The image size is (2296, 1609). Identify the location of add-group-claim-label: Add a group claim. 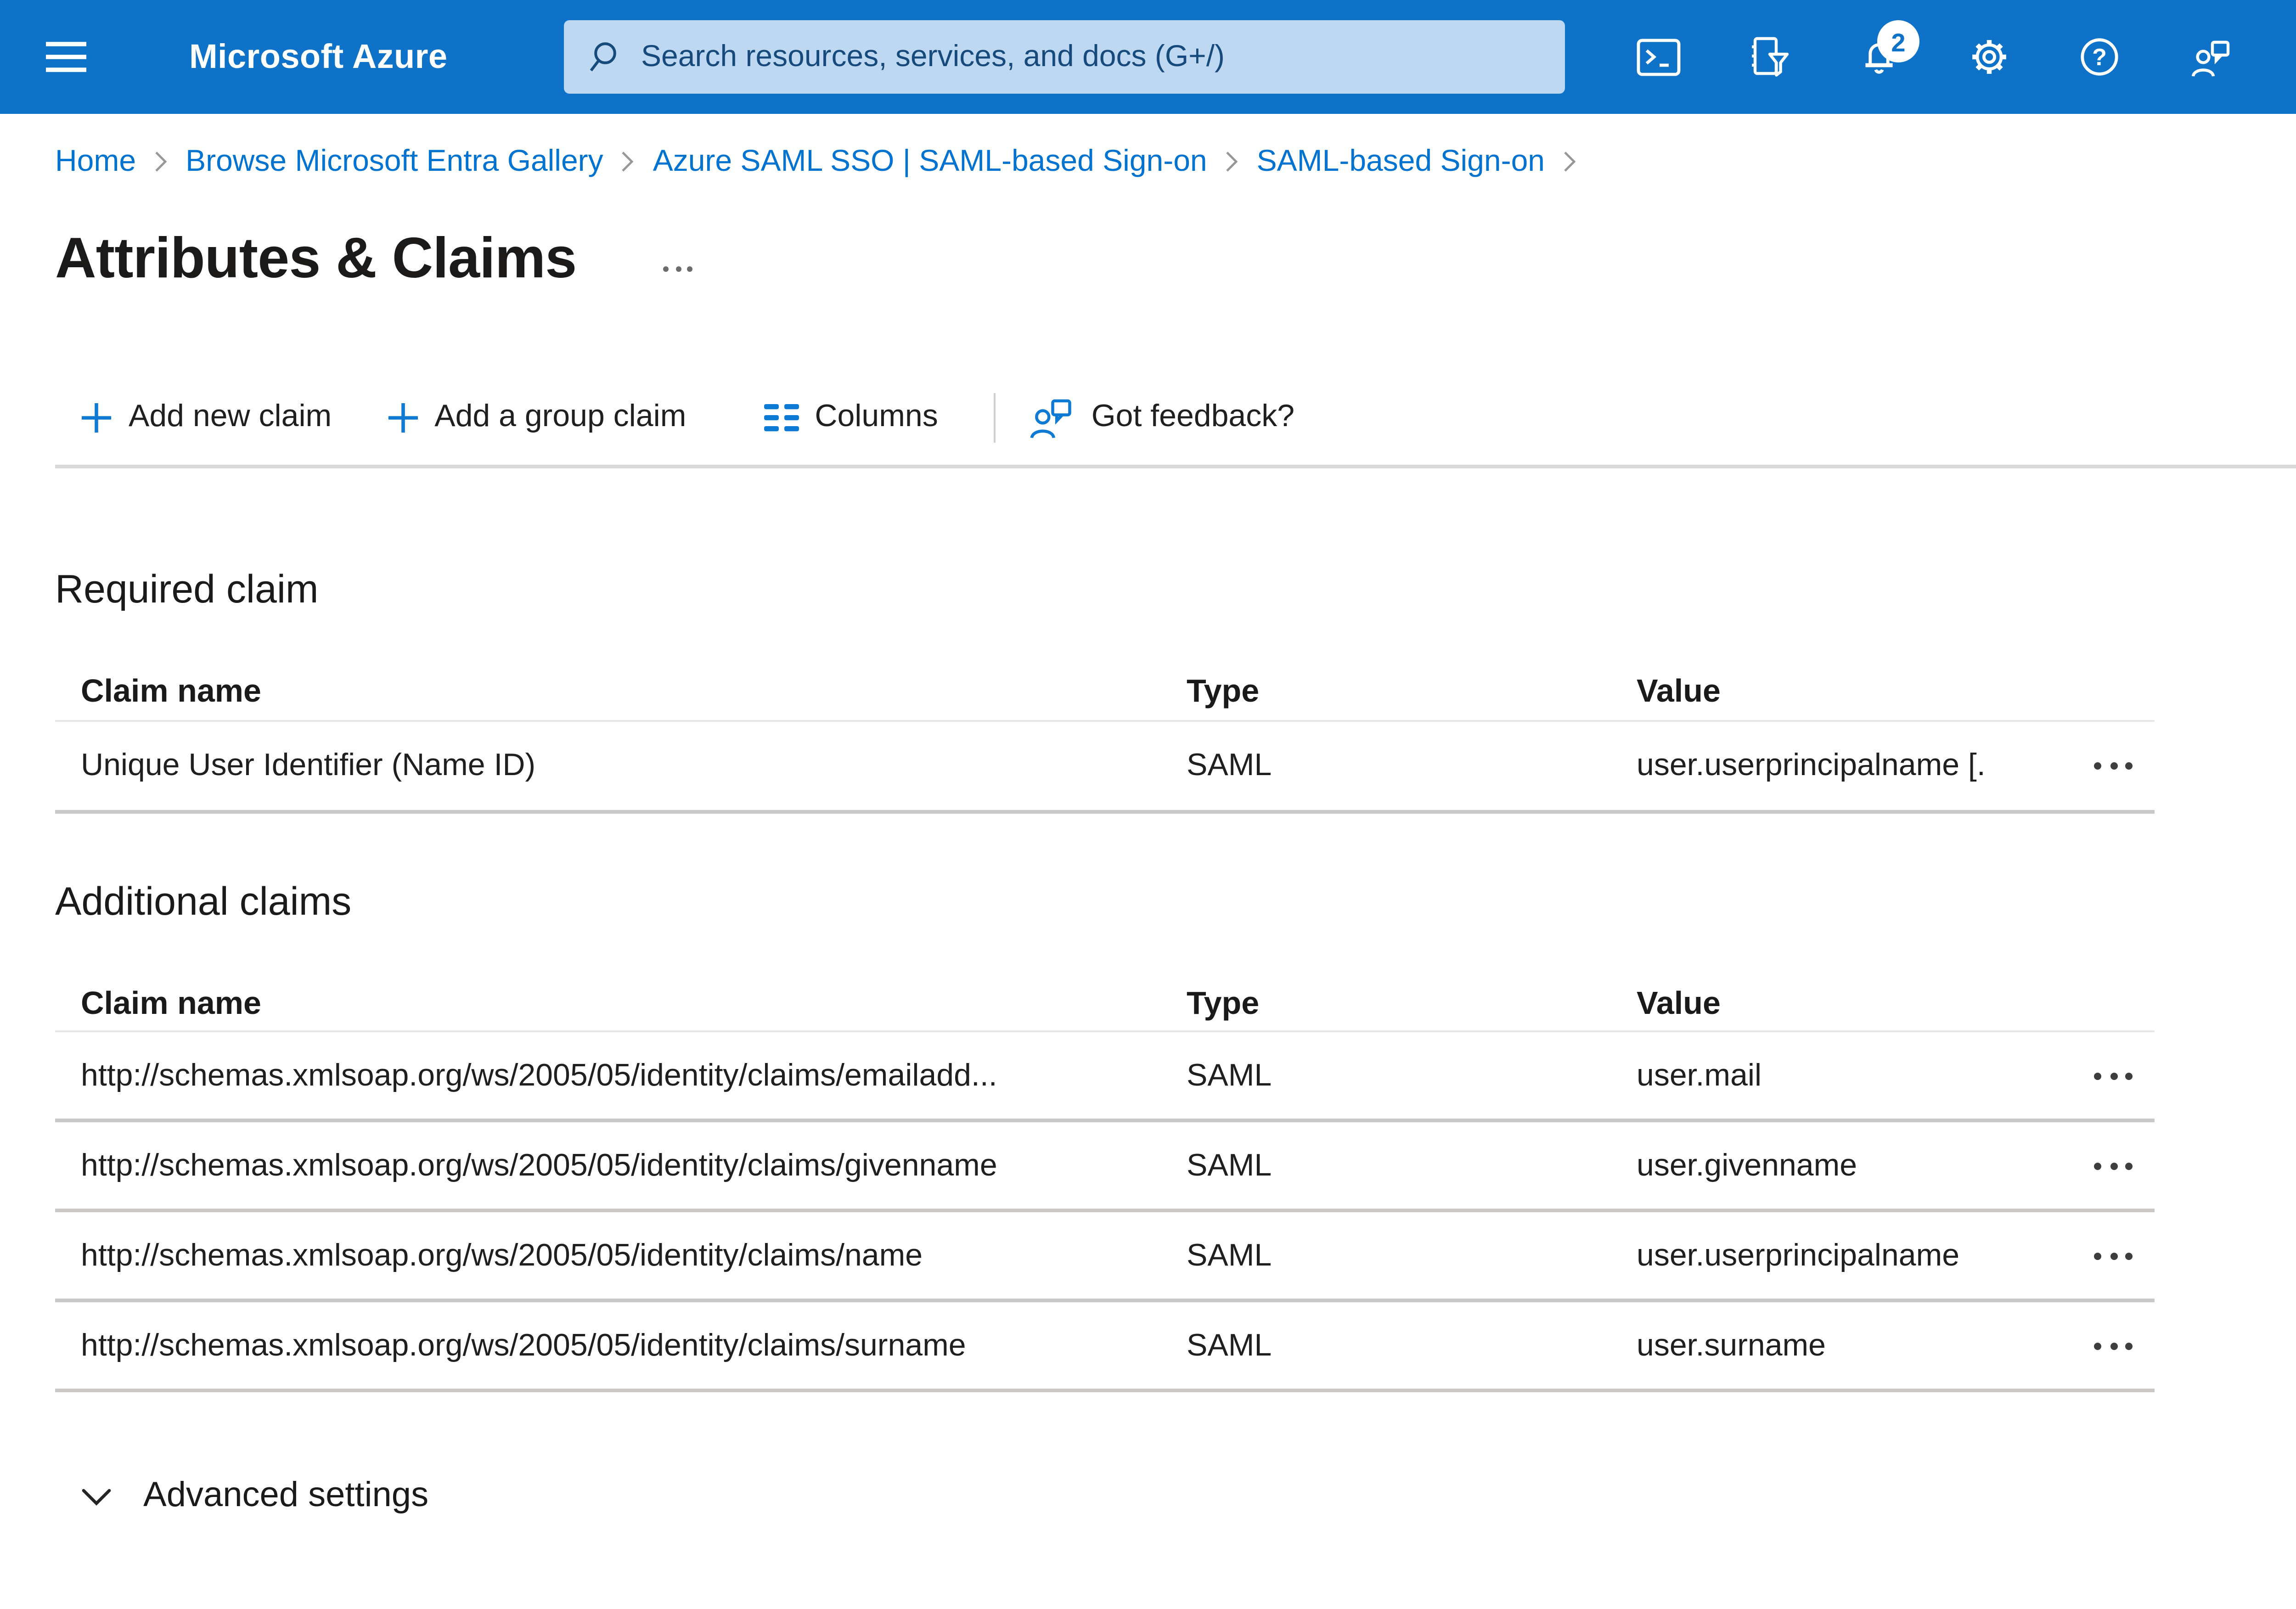
(560, 416).